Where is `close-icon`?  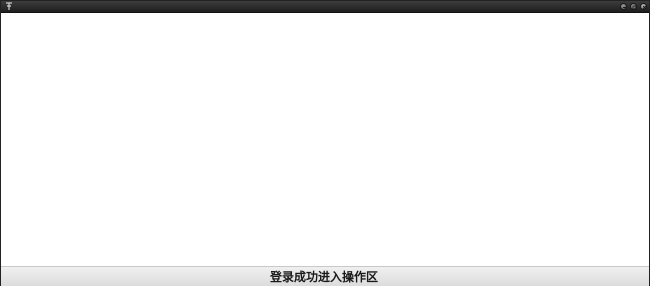 close-icon is located at coordinates (644, 7).